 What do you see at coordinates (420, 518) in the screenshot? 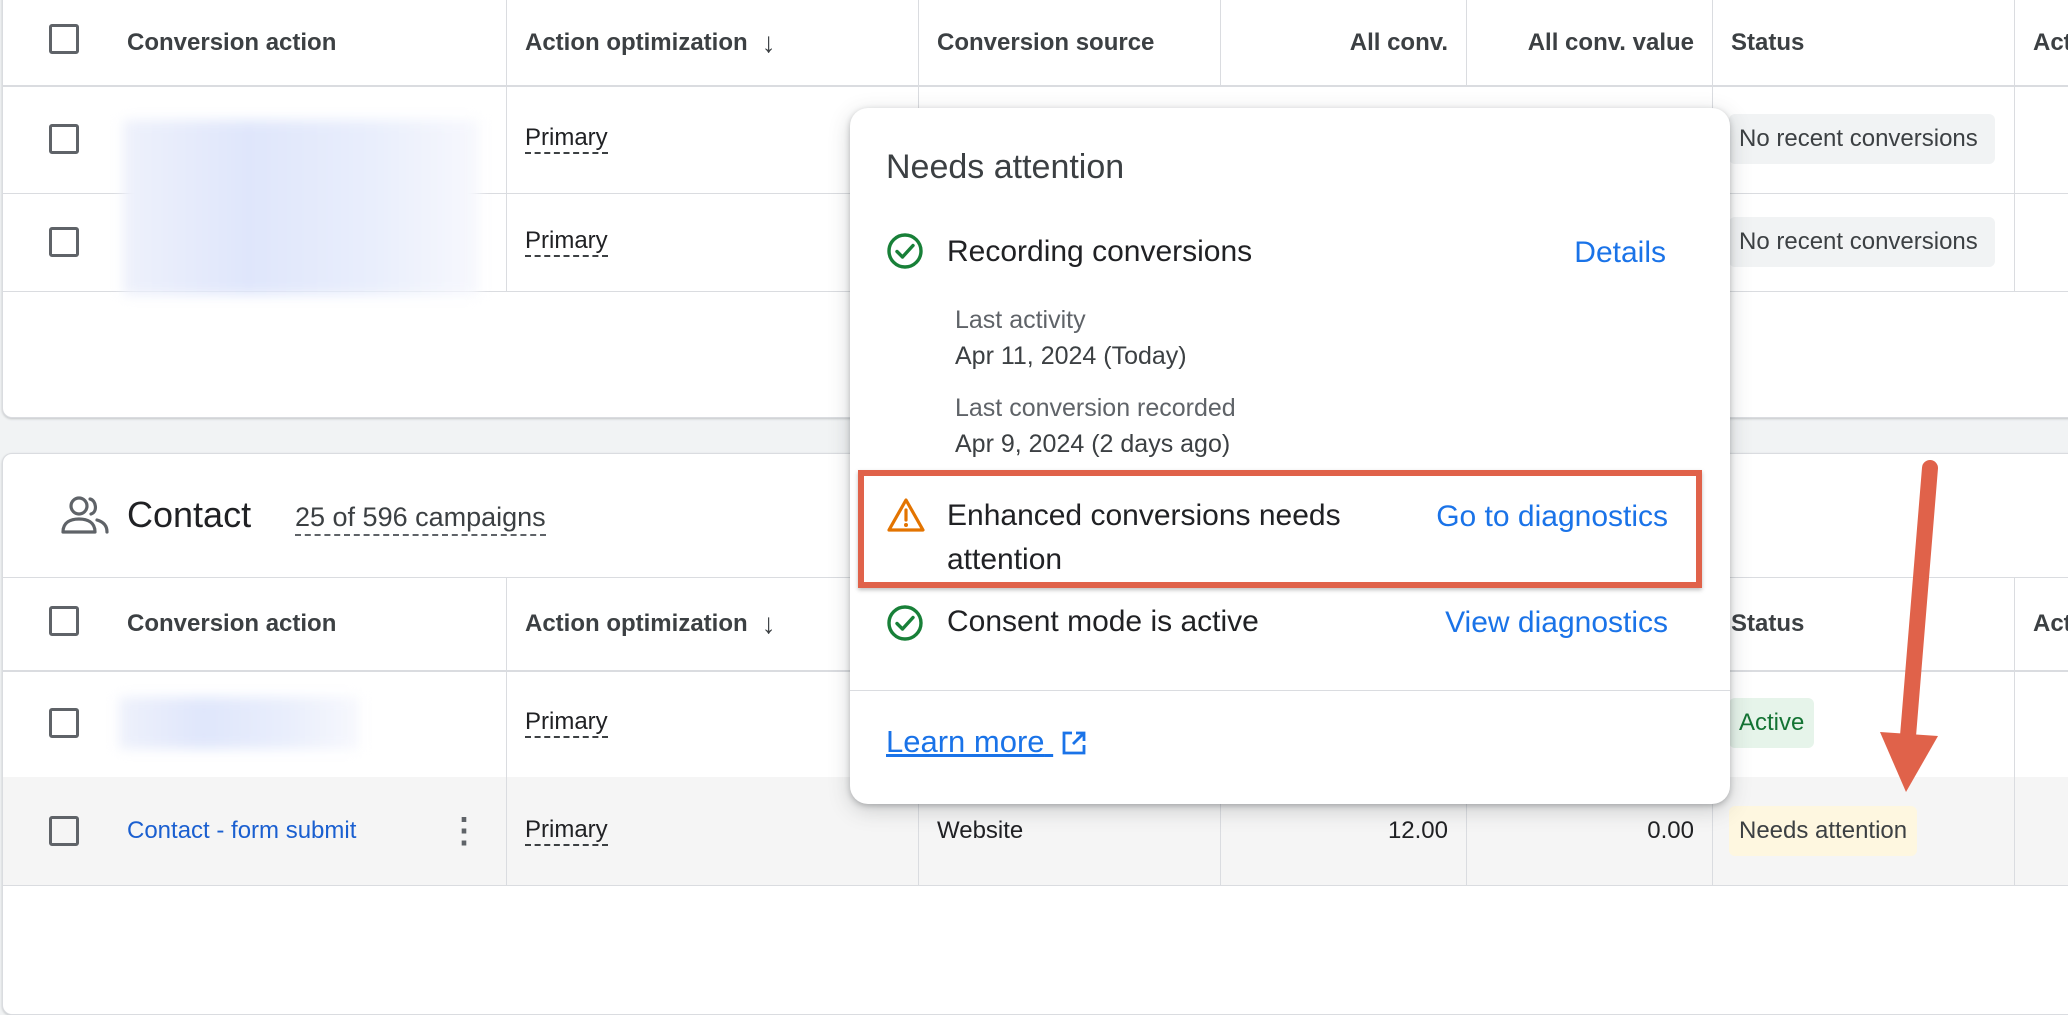
I see `campaigns-count: 25 of 596 campaigns` at bounding box center [420, 518].